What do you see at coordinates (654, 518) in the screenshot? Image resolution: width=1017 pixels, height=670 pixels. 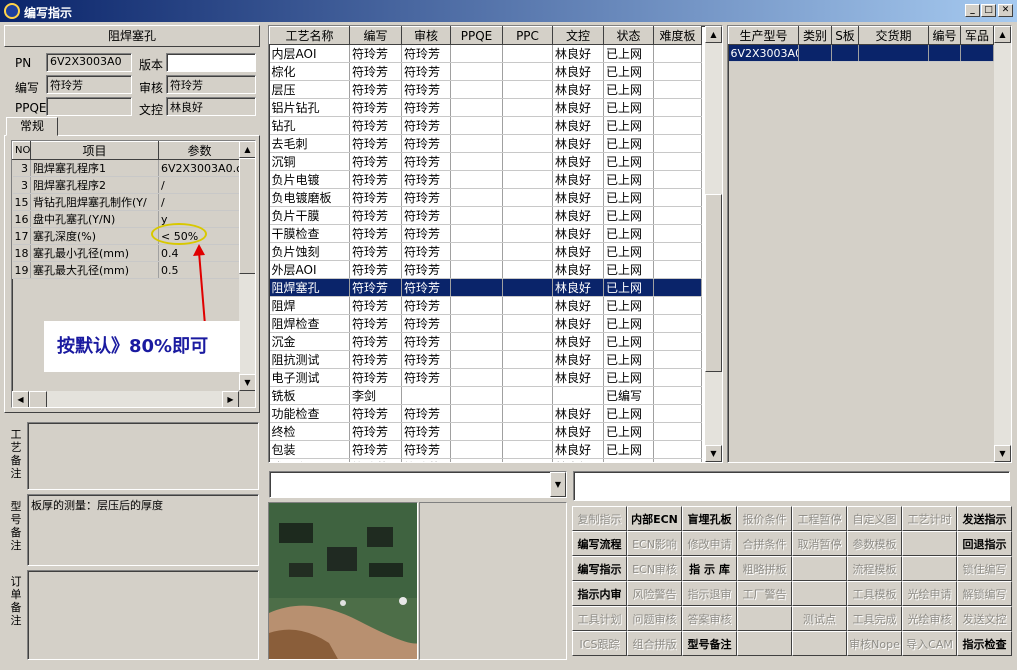 I see `action-button: 内部ECN` at bounding box center [654, 518].